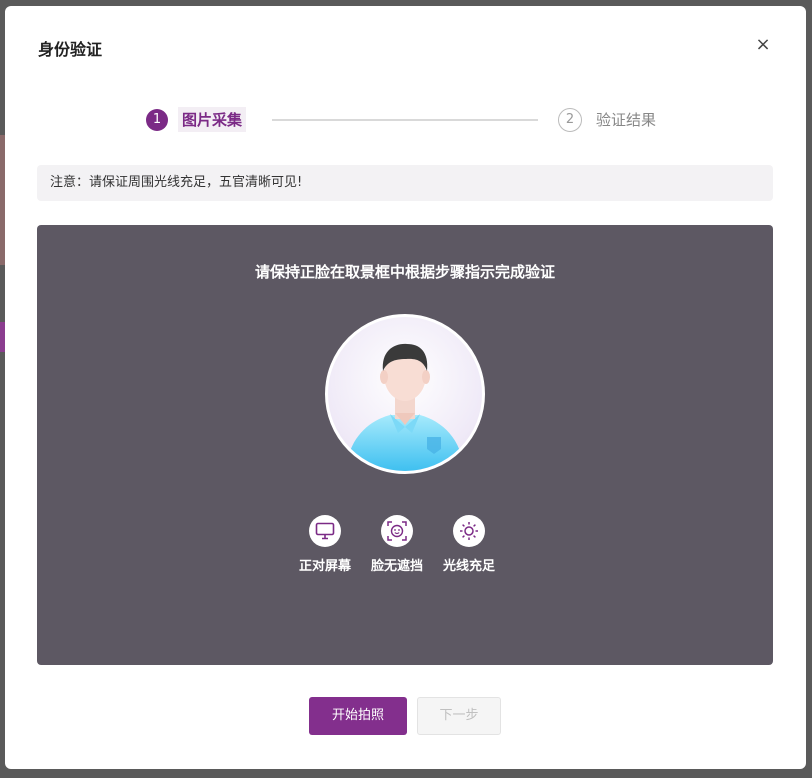  Describe the element at coordinates (404, 272) in the screenshot. I see `capture-instruction: 请保持正脸在取景框中根据步骤指示完成验证` at that location.